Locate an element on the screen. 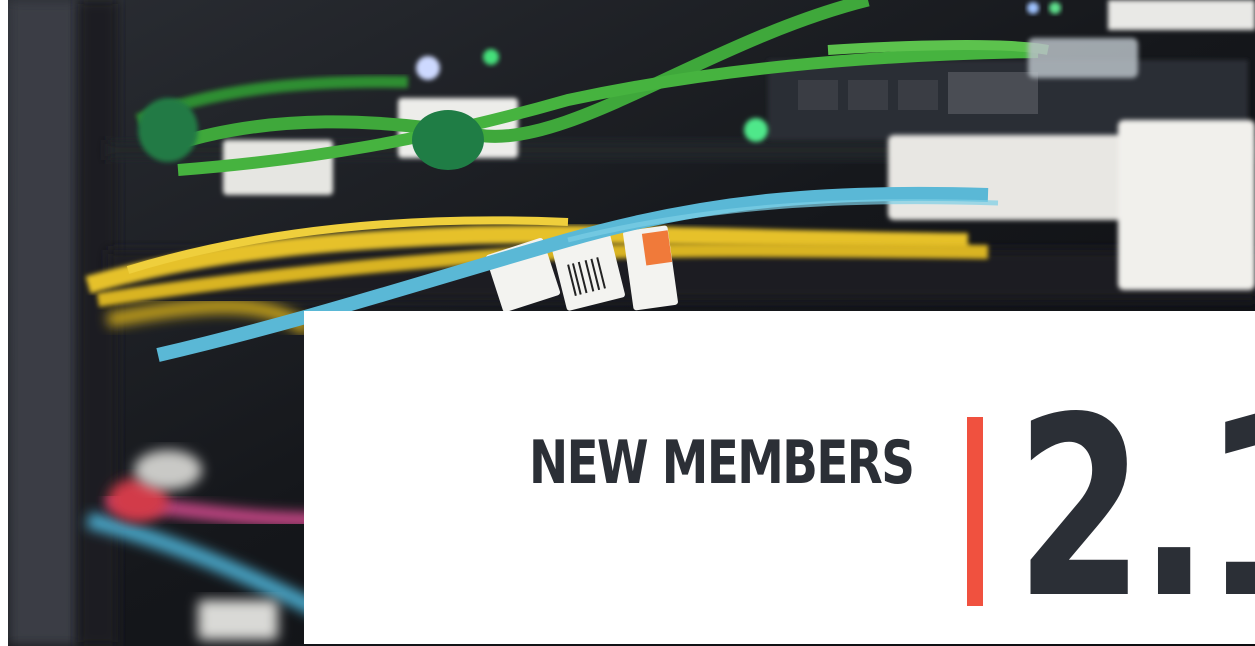  accent-divider is located at coordinates (975, 511).